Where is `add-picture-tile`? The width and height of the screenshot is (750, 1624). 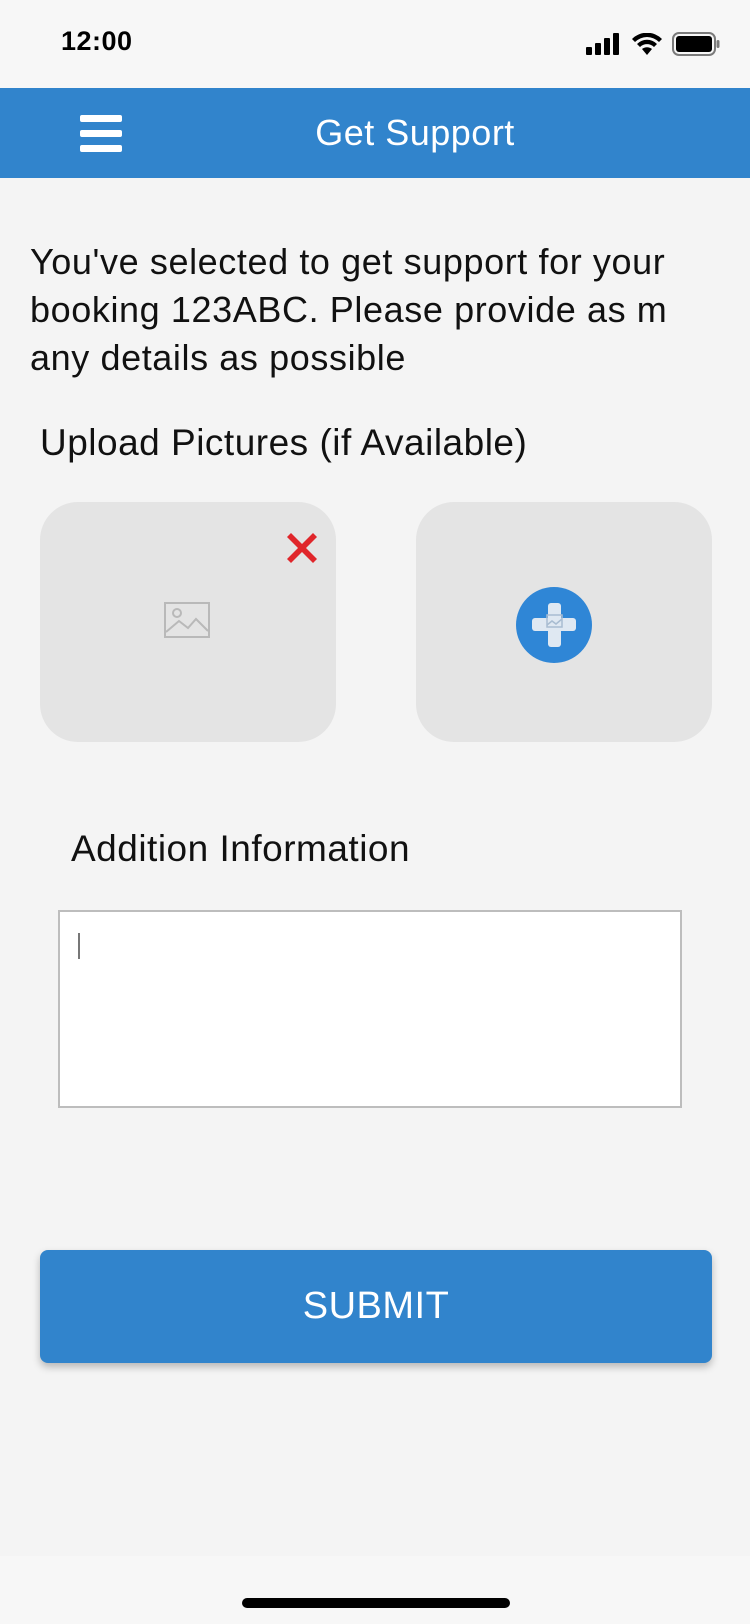
add-picture-tile is located at coordinates (564, 622).